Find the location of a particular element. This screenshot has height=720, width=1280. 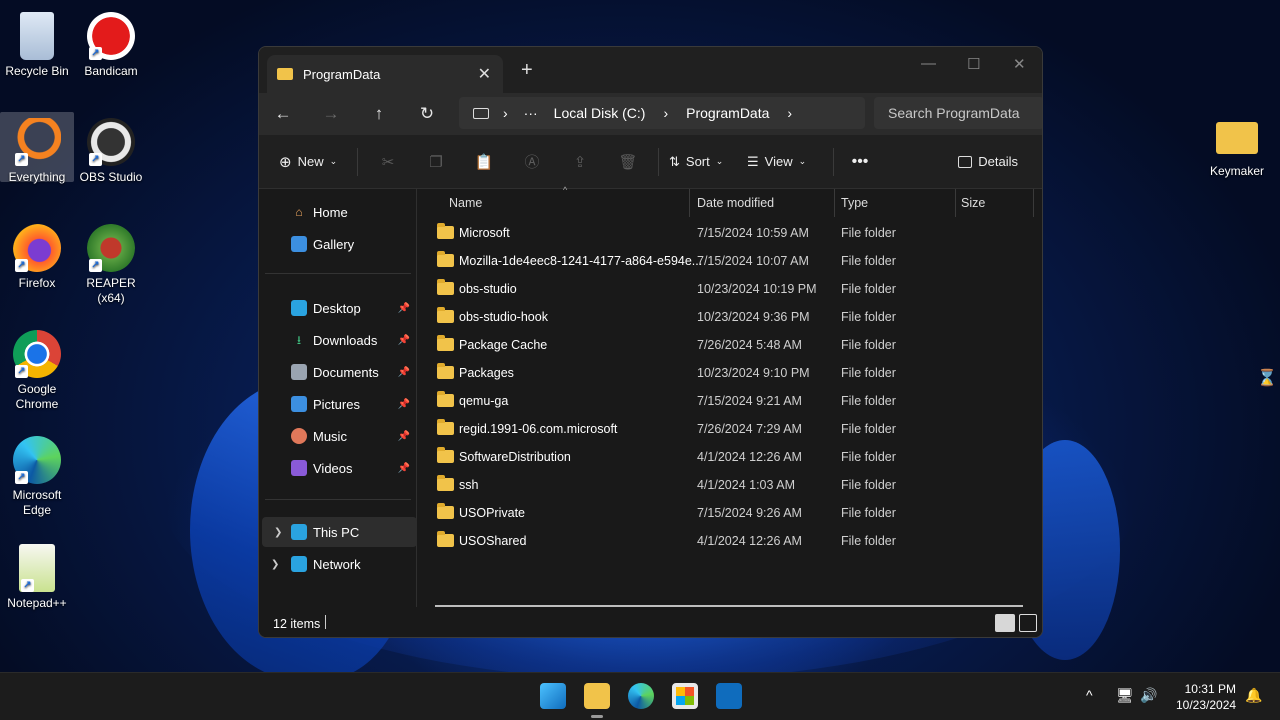

share-icon: ⇪ is located at coordinates (580, 162).